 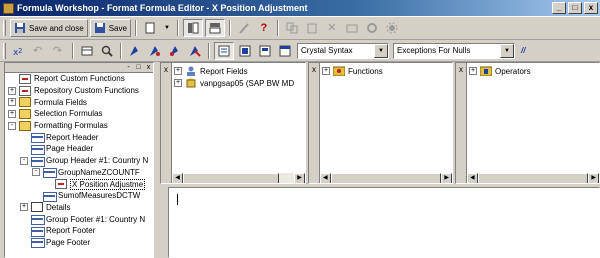 I want to click on sort-functions-button, so click(x=245, y=51).